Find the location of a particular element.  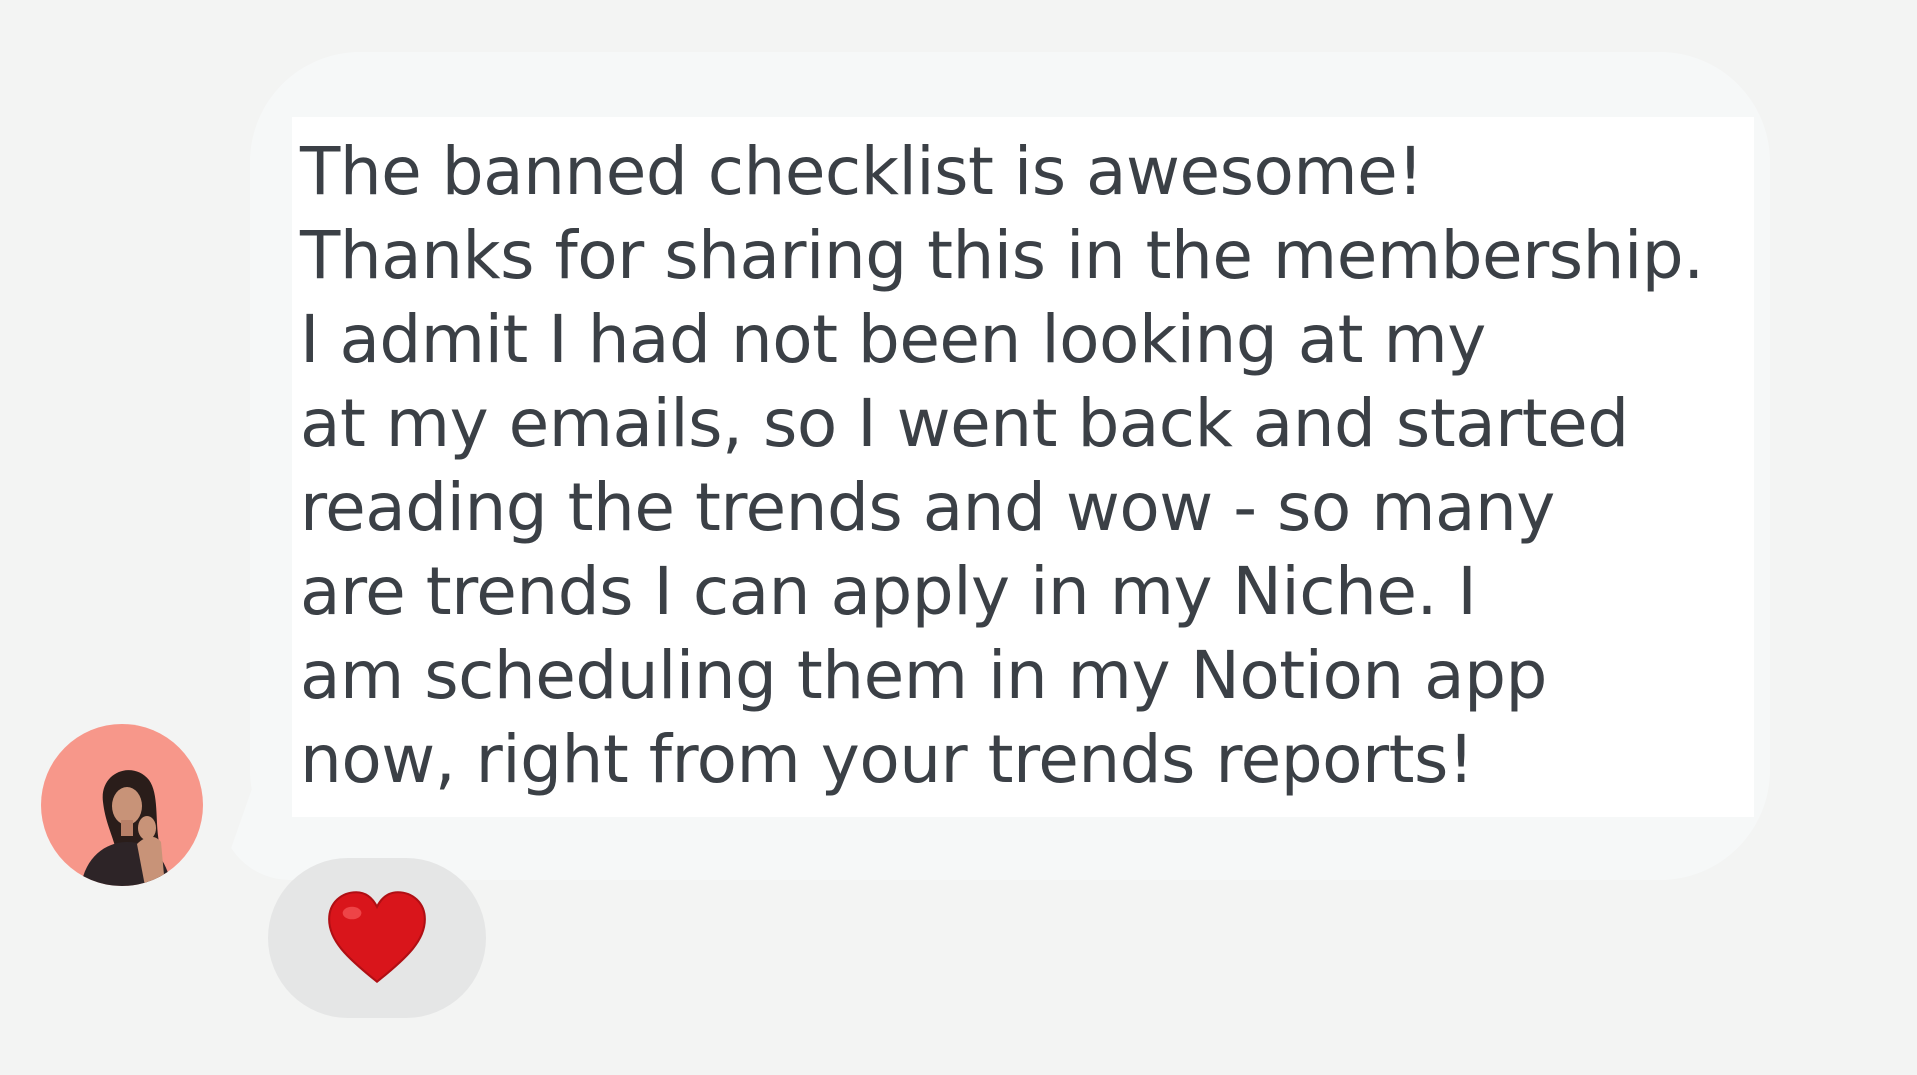

person-portrait-icon is located at coordinates (126, 828).